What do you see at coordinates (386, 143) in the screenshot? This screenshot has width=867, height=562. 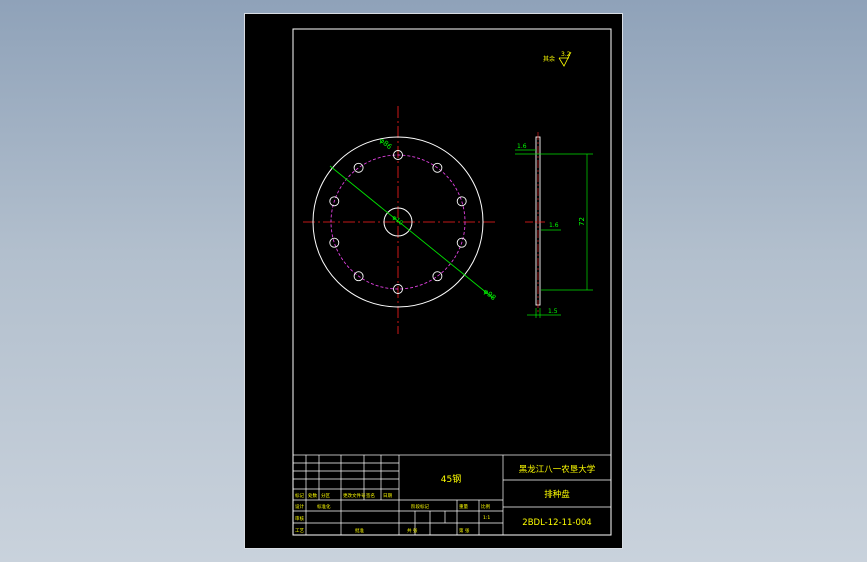 I see `dim-hole-circle: φ86` at bounding box center [386, 143].